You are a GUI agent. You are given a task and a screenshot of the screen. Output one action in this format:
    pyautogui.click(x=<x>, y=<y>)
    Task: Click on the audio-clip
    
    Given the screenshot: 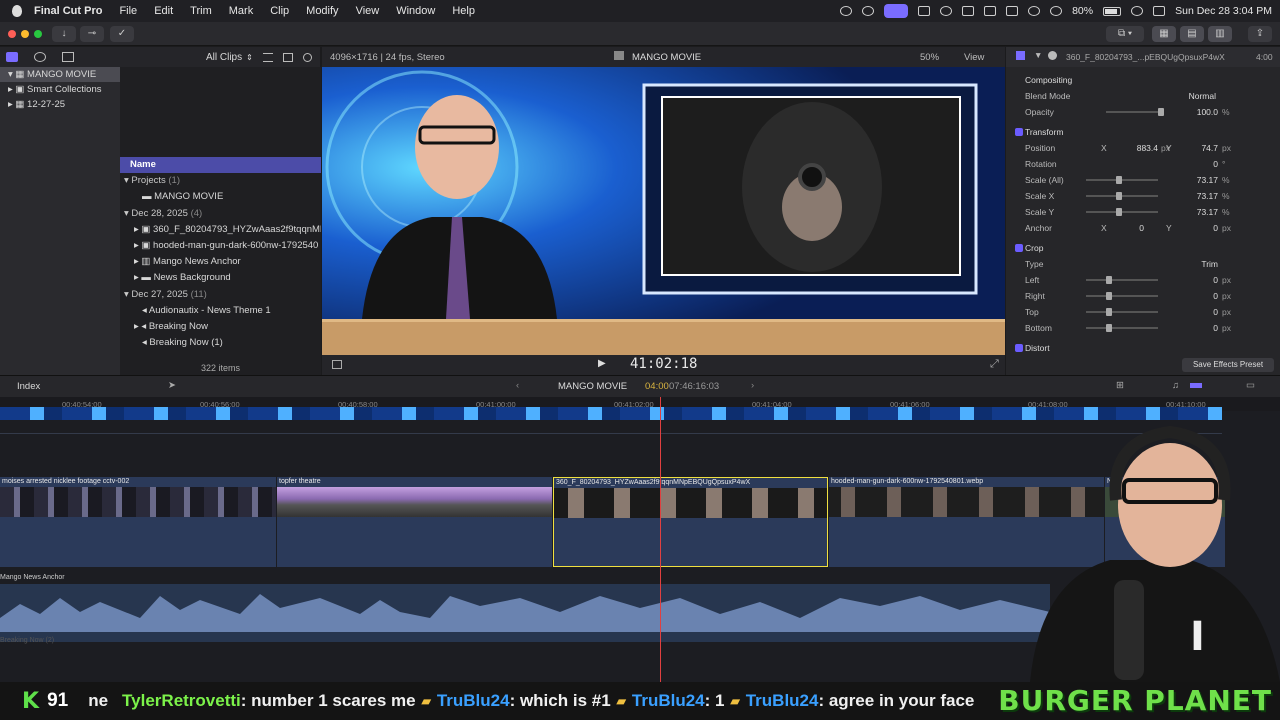 What is the action you would take?
    pyautogui.click(x=525, y=613)
    